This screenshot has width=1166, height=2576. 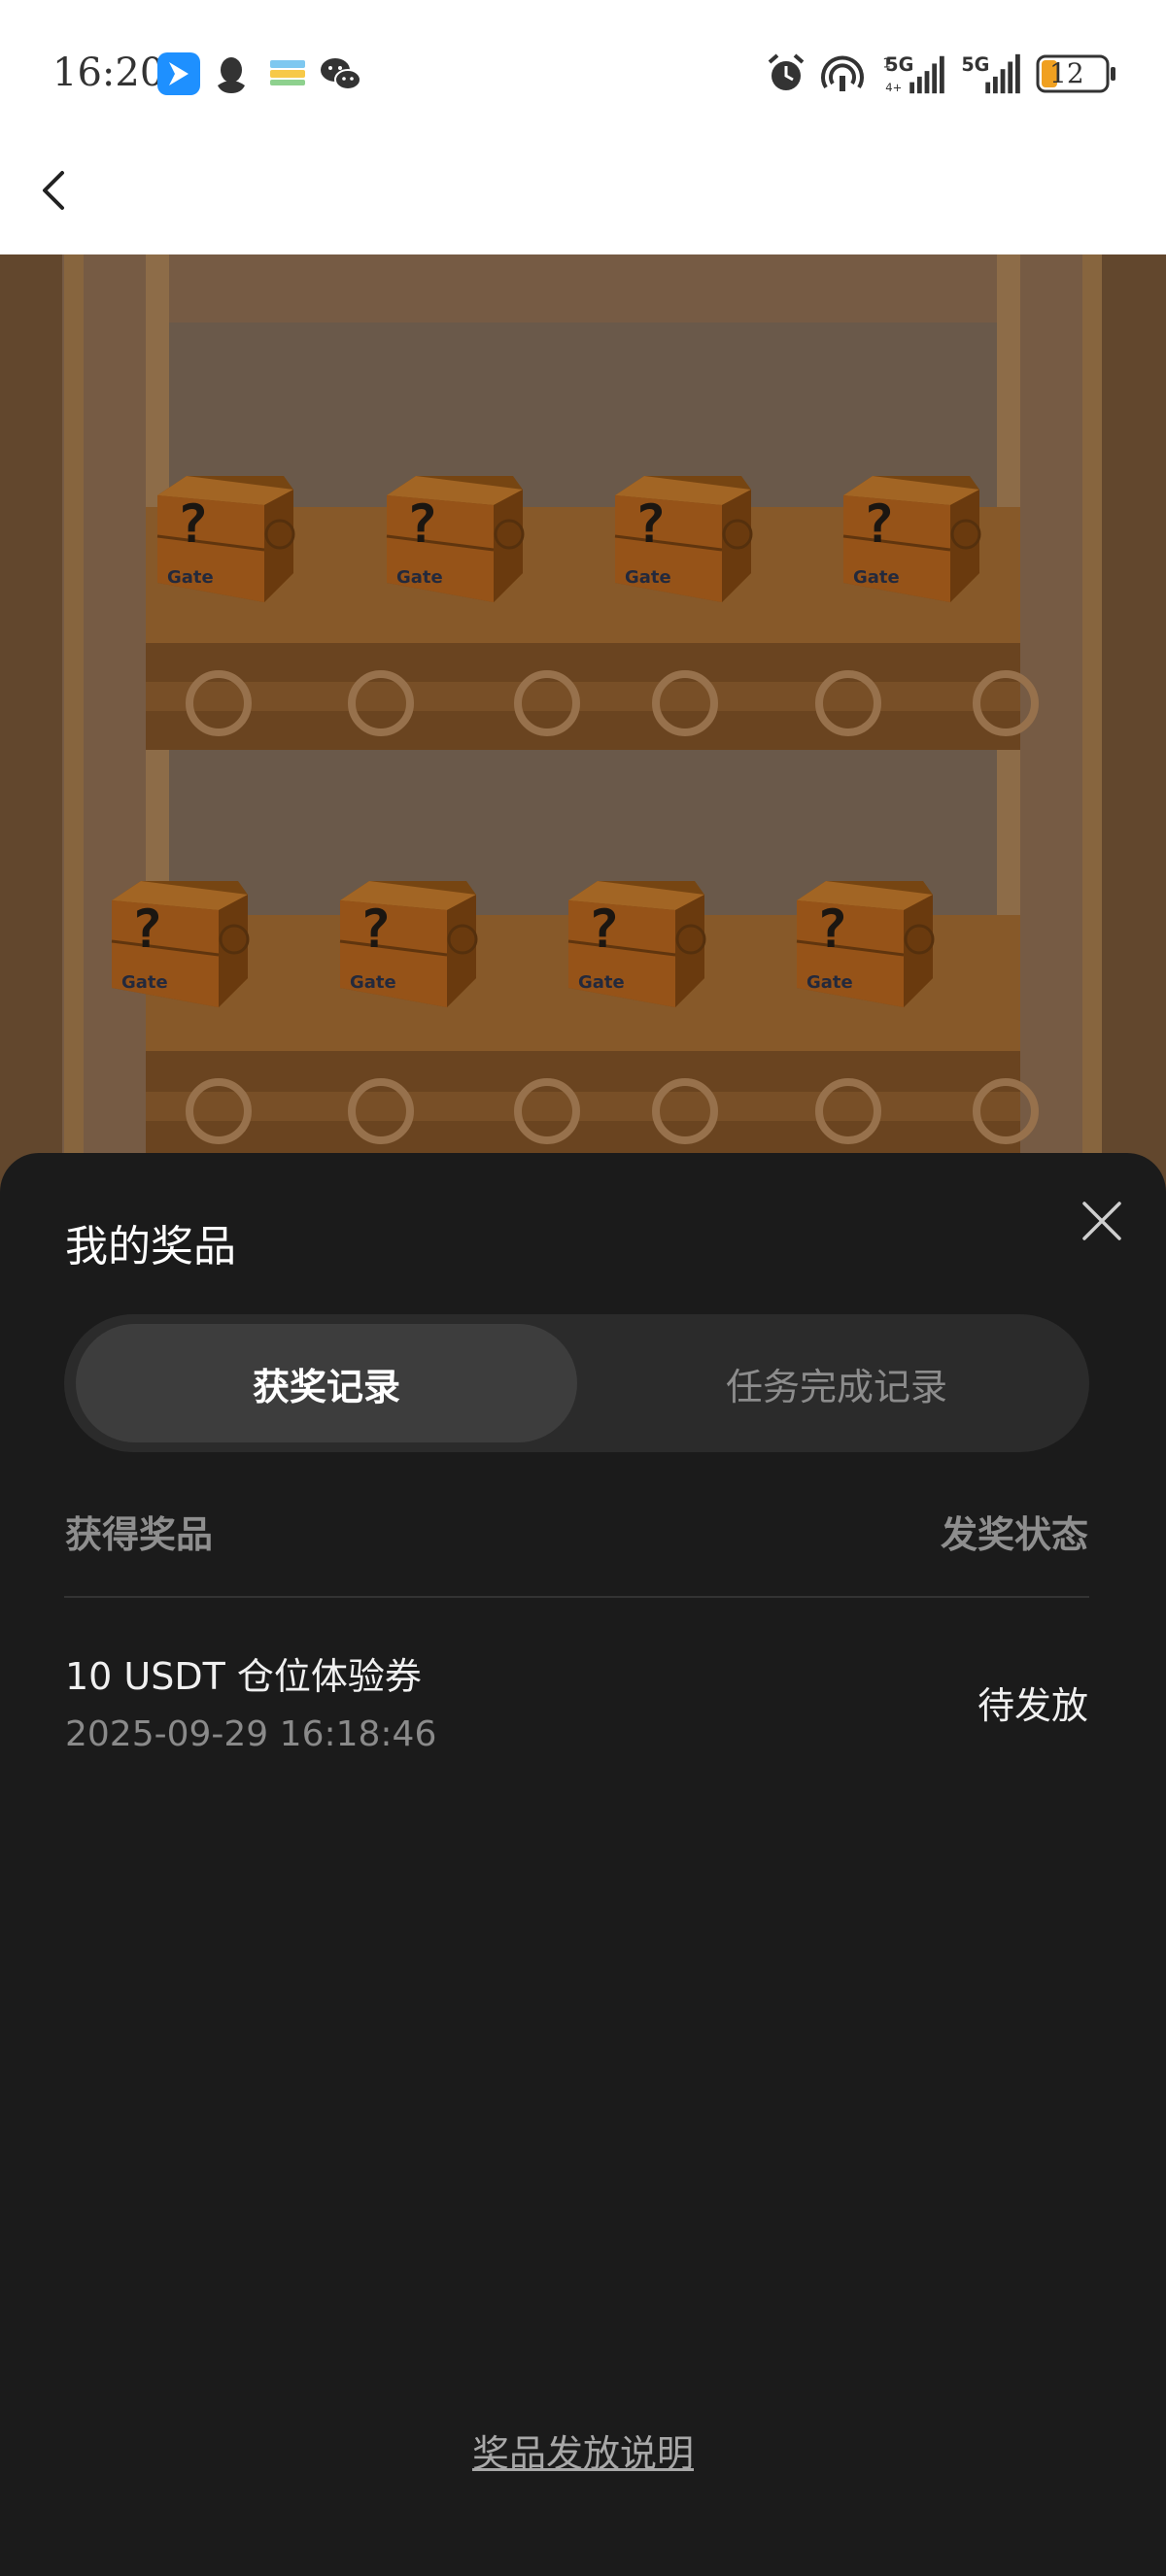 I want to click on signal-icon: 1 5G 4+, so click(x=913, y=73).